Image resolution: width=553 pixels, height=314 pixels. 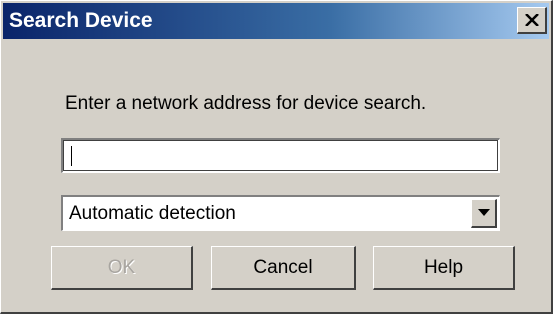 I want to click on dropdown-arrow-button, so click(x=484, y=213).